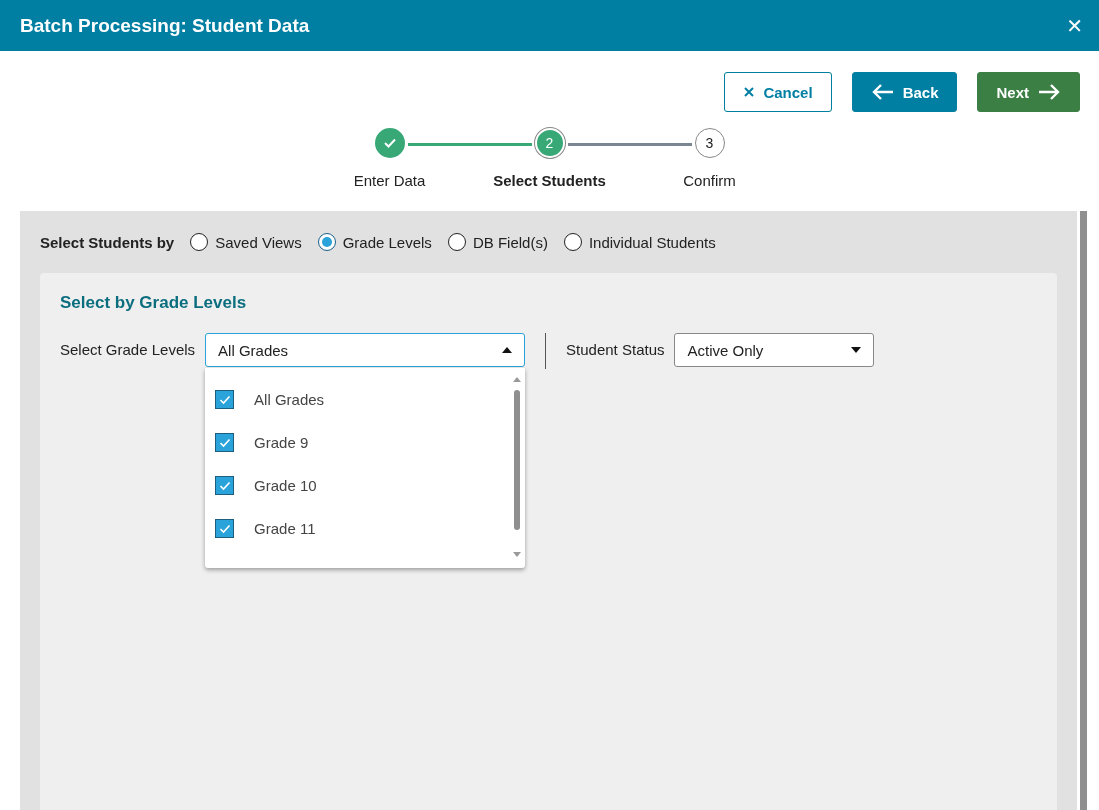  Describe the element at coordinates (549, 143) in the screenshot. I see `step-number: 2` at that location.